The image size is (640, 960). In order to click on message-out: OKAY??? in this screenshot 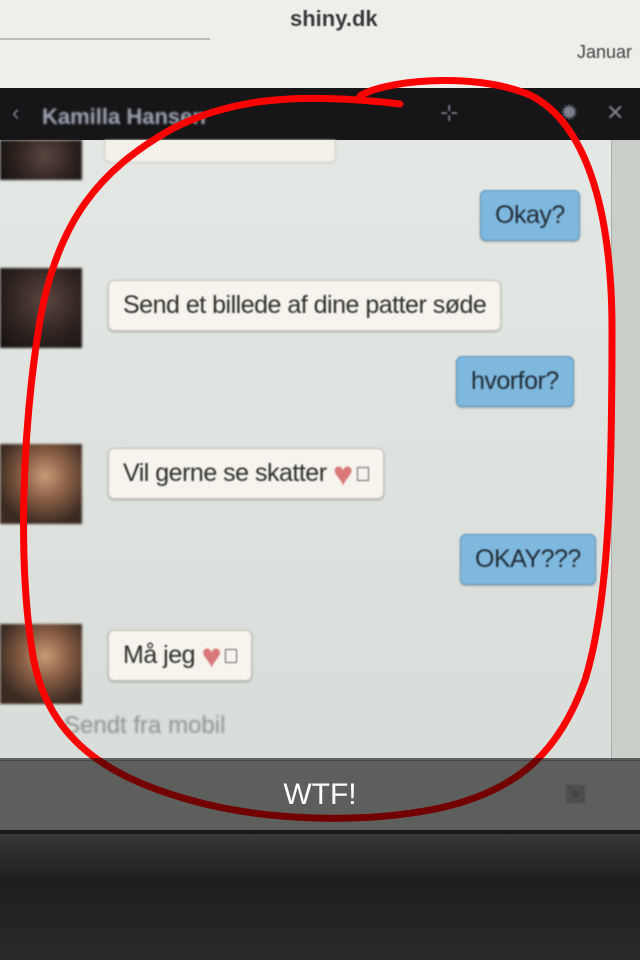, I will do `click(528, 559)`.